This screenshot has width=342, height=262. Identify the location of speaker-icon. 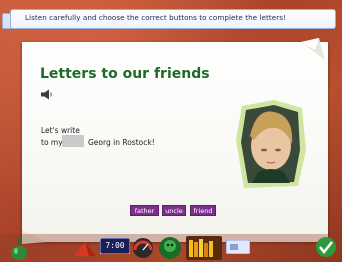
(47, 94).